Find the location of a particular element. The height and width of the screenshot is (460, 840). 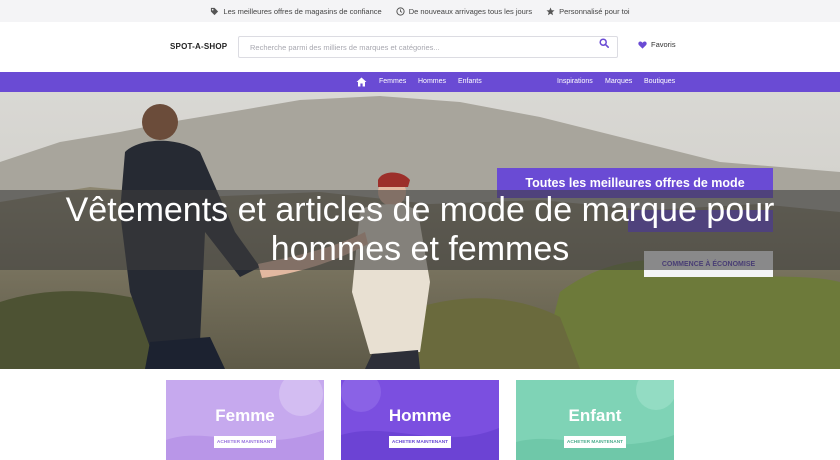

home-icon is located at coordinates (361, 82).